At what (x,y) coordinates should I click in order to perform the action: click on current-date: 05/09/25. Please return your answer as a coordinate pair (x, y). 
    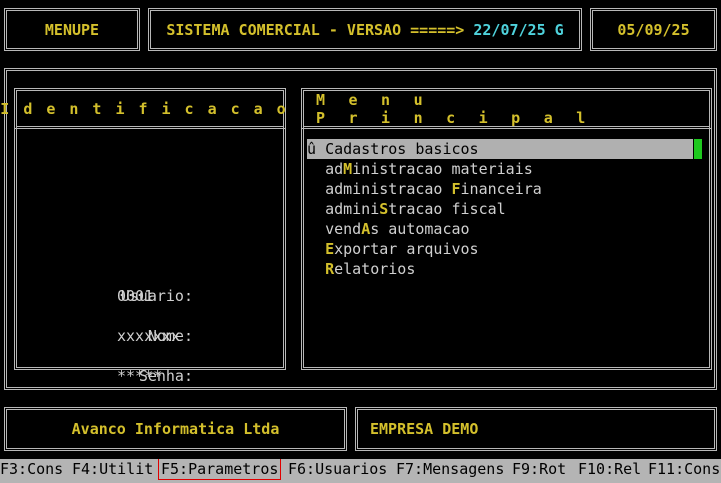
    Looking at the image, I should click on (653, 29).